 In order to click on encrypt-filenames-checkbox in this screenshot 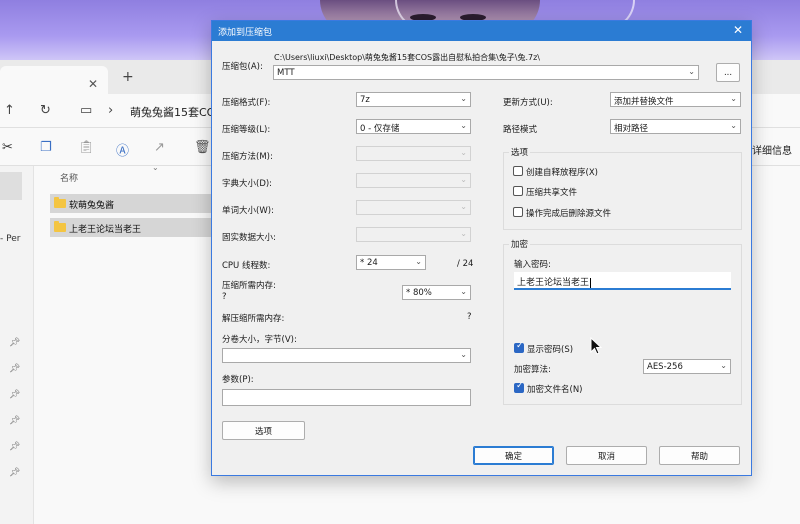, I will do `click(519, 387)`.